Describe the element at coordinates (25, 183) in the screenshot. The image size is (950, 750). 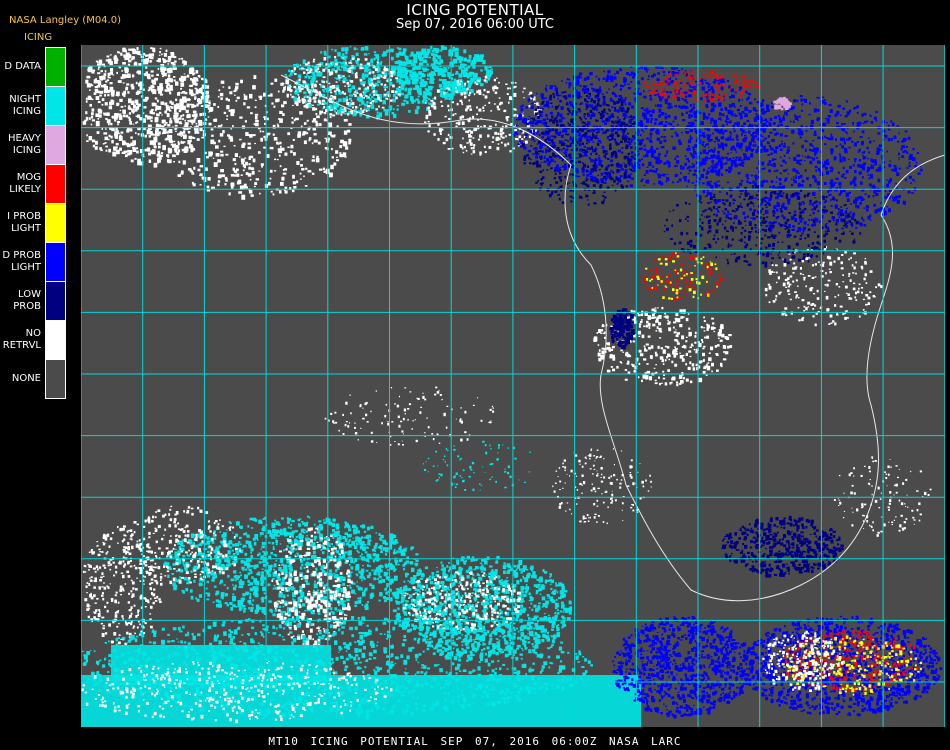
I see `legend-label: MOG LIKELY` at that location.